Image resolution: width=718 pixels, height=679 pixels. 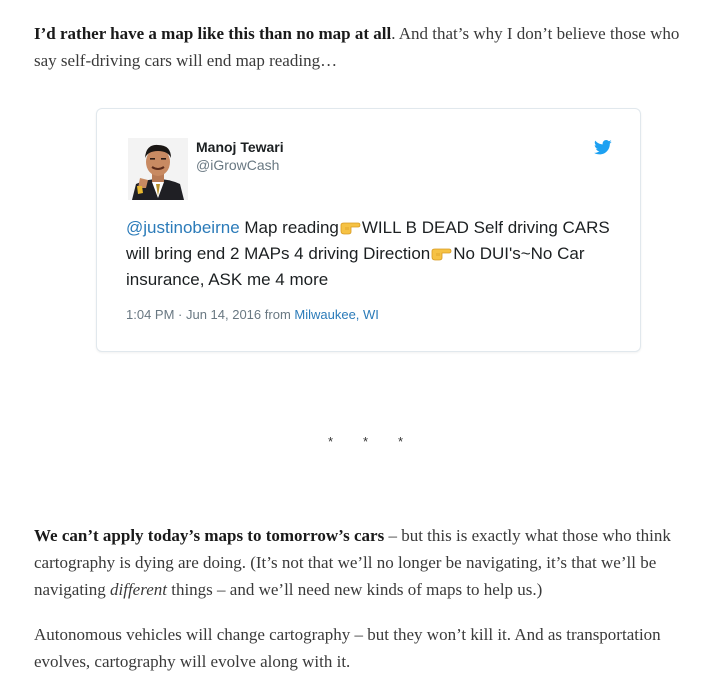 I want to click on tweet-author-name: Manoj Tewari, so click(x=240, y=147).